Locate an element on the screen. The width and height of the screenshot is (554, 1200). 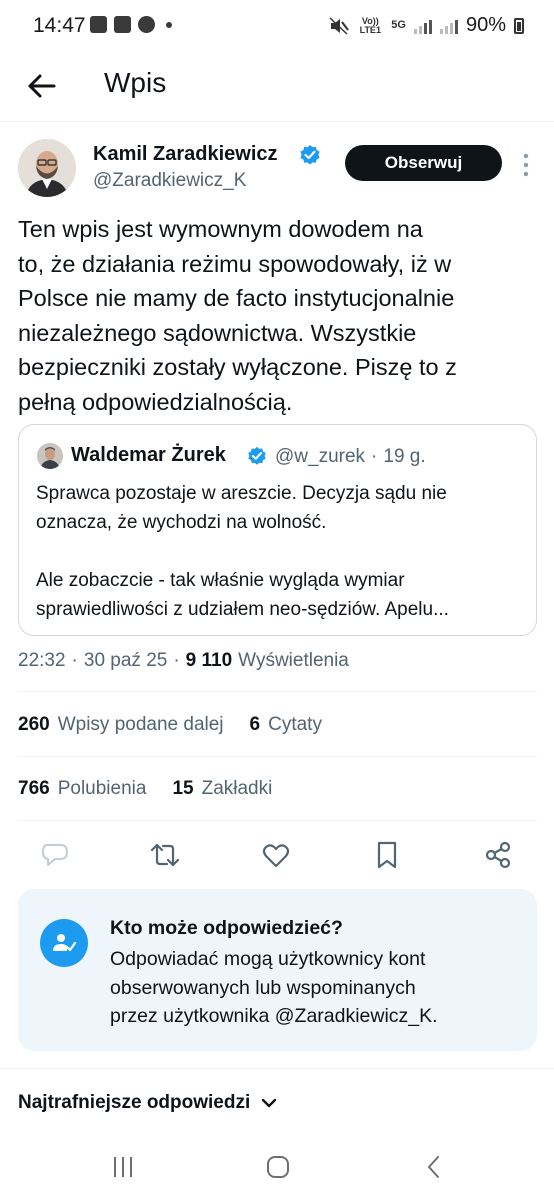
quoted-line: oznacza, że wychodzi na wolność. is located at coordinates (181, 522).